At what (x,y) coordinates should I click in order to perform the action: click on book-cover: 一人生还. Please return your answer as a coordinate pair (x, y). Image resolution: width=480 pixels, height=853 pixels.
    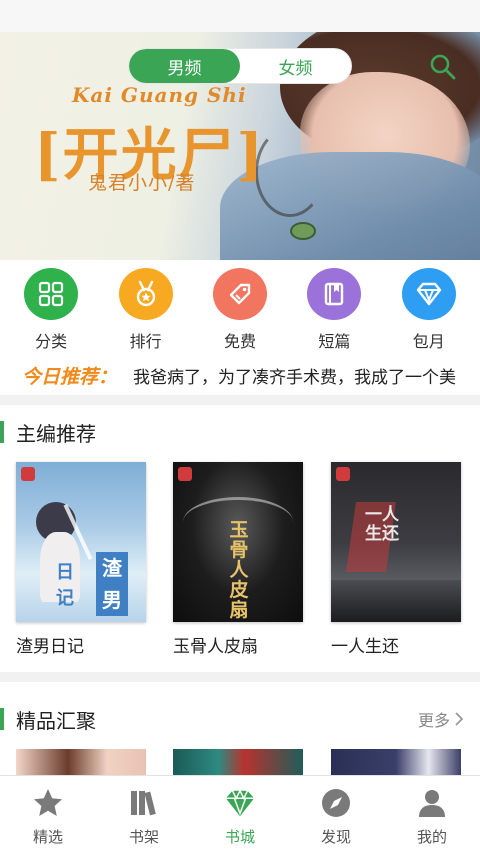
    Looking at the image, I should click on (396, 542).